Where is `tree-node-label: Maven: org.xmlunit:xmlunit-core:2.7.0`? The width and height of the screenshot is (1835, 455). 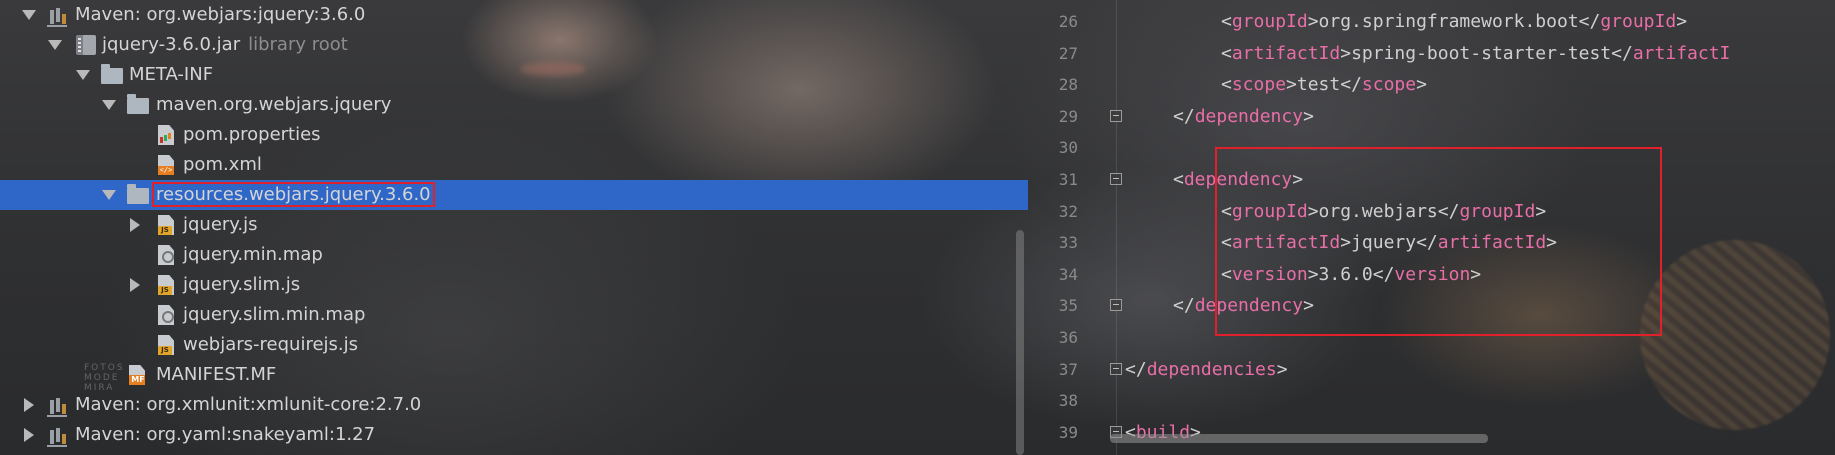
tree-node-label: Maven: org.xmlunit:xmlunit-core:2.7.0 is located at coordinates (248, 404).